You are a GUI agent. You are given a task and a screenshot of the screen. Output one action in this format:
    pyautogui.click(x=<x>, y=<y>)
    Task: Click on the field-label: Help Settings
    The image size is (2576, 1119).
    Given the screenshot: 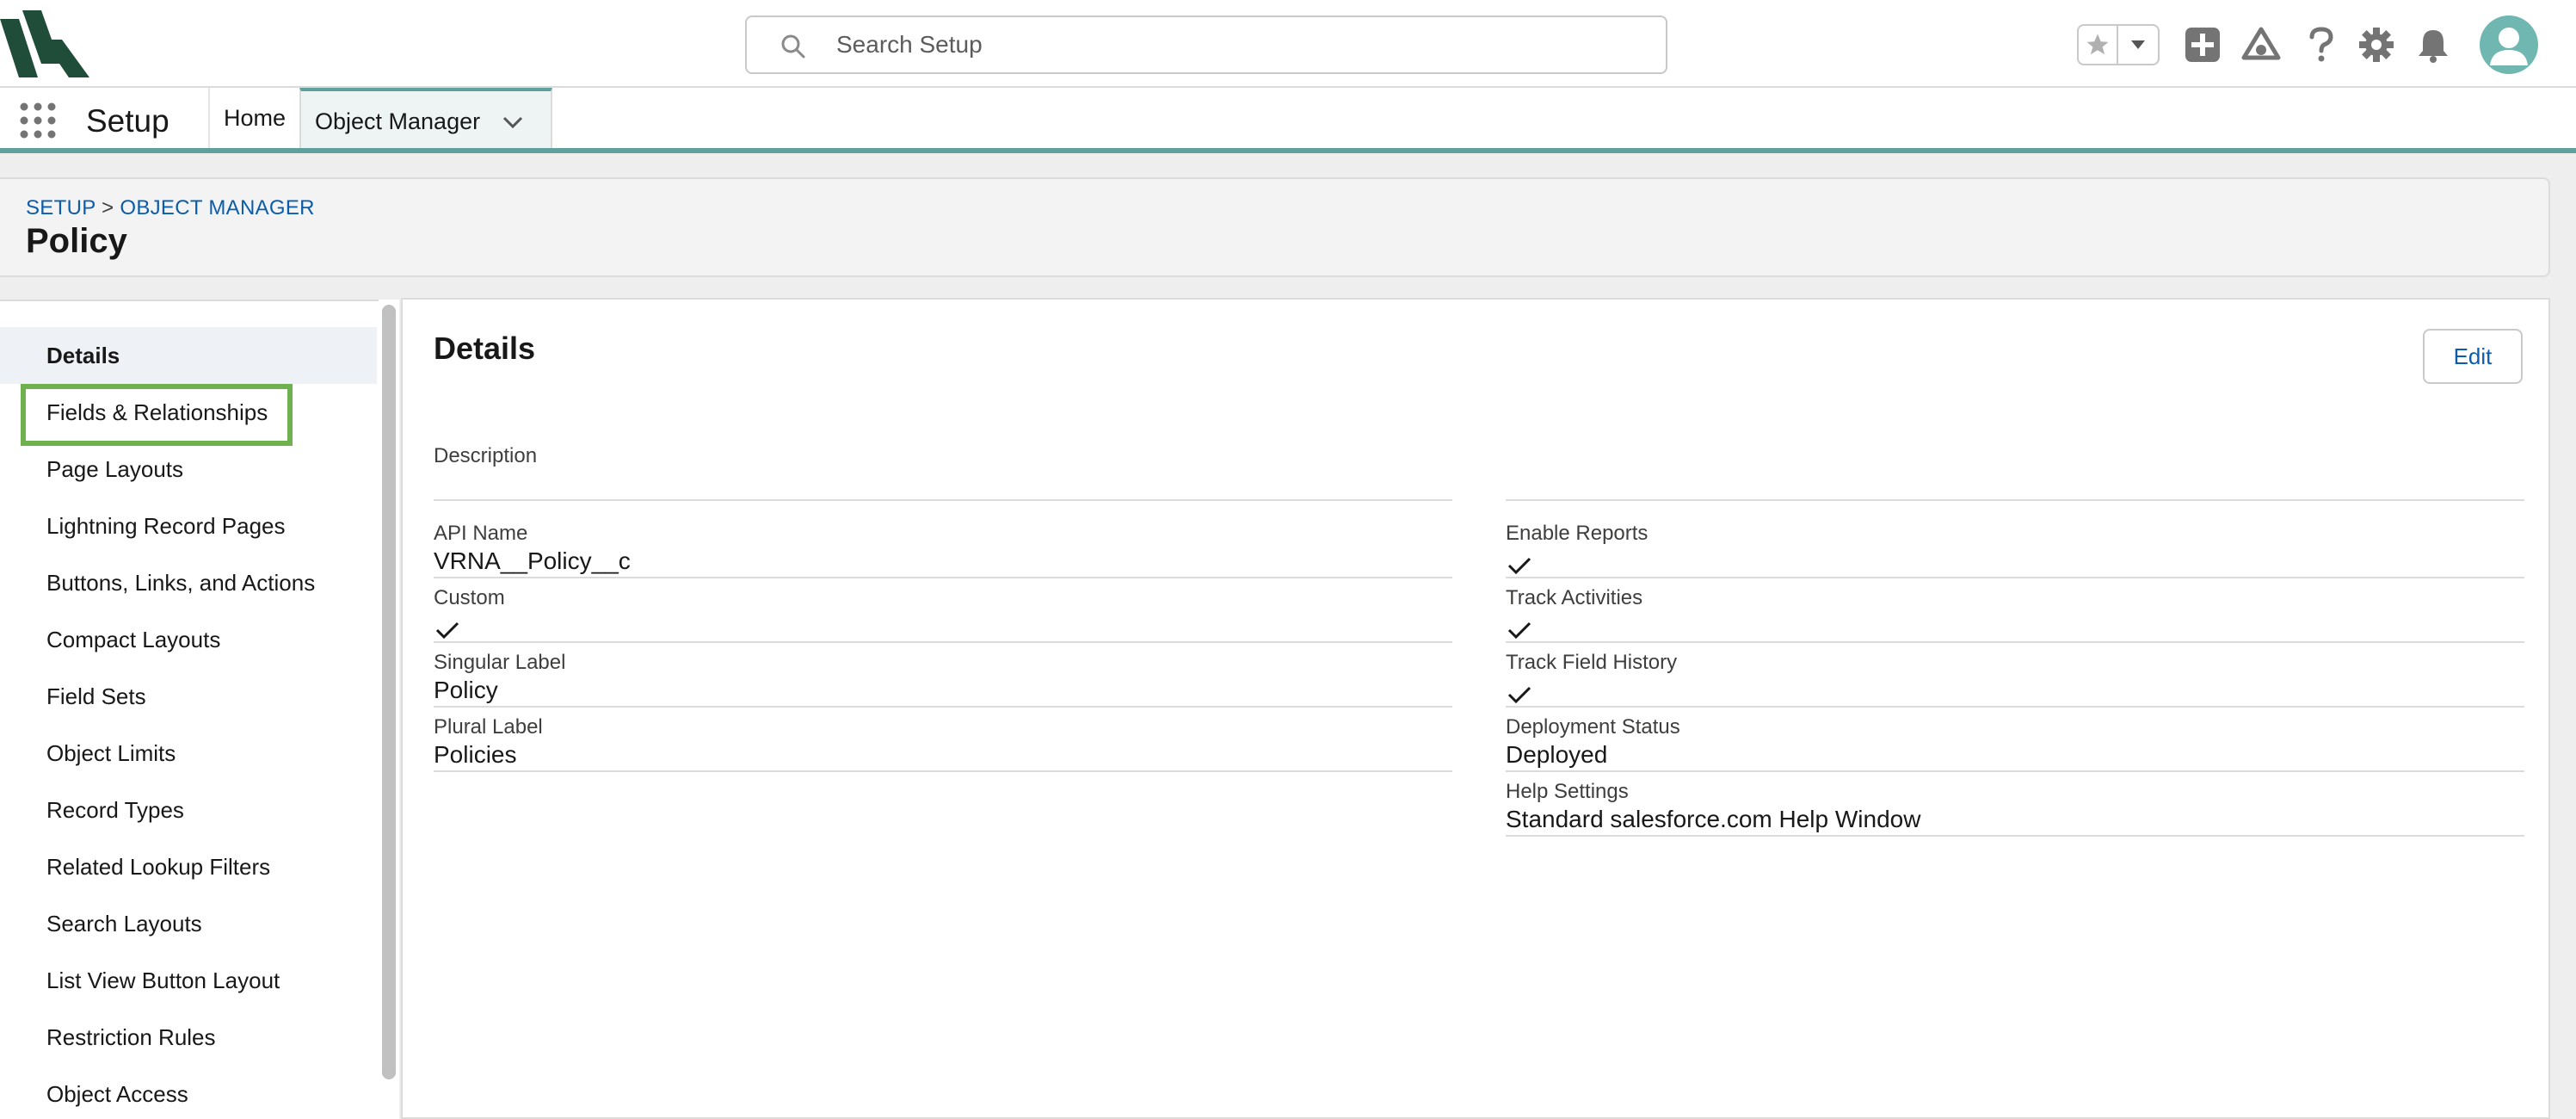 What is the action you would take?
    pyautogui.click(x=1568, y=791)
    